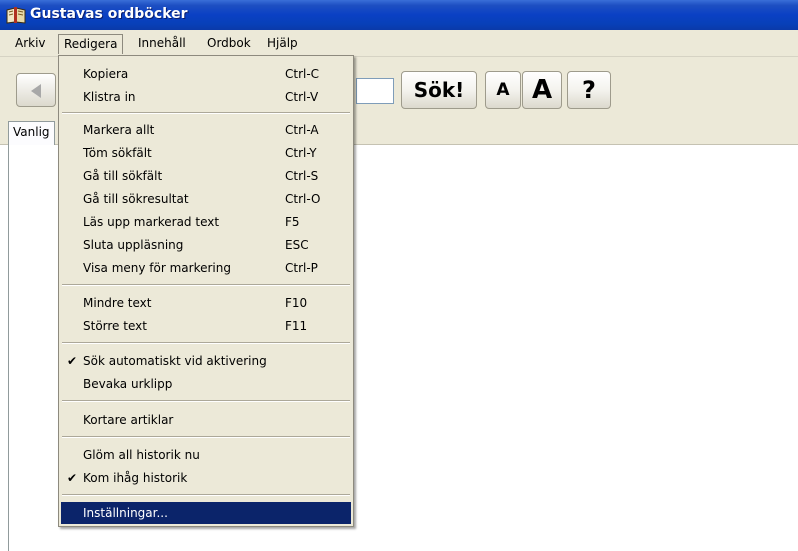 The height and width of the screenshot is (551, 798). Describe the element at coordinates (206, 384) in the screenshot. I see `menu-item-bevaka-urklipp: Bevaka urklipp` at that location.